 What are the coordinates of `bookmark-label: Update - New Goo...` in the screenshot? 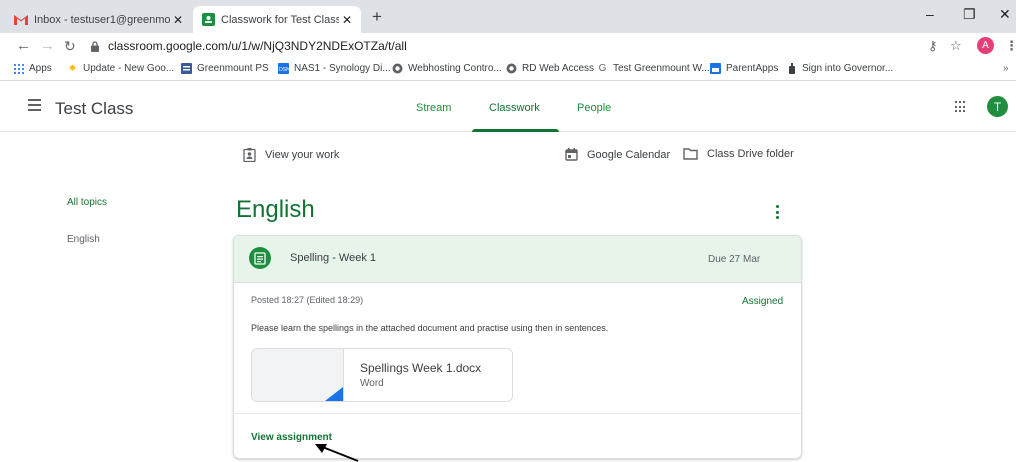 It's located at (129, 68).